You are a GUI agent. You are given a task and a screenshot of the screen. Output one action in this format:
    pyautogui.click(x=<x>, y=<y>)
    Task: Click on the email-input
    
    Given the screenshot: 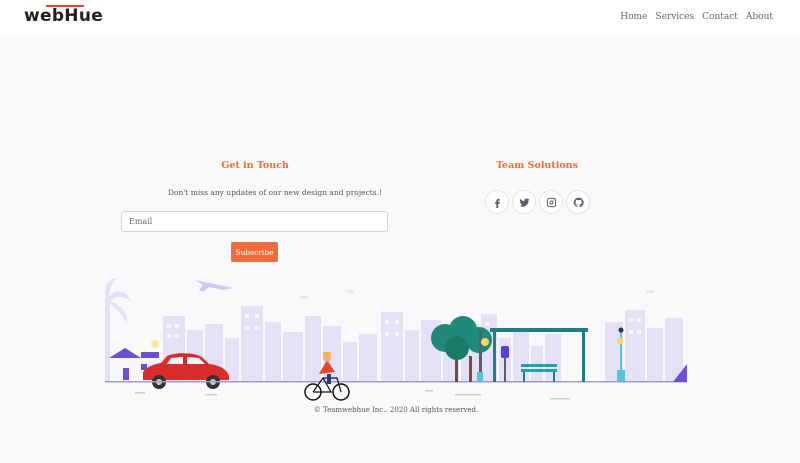 What is the action you would take?
    pyautogui.click(x=254, y=221)
    